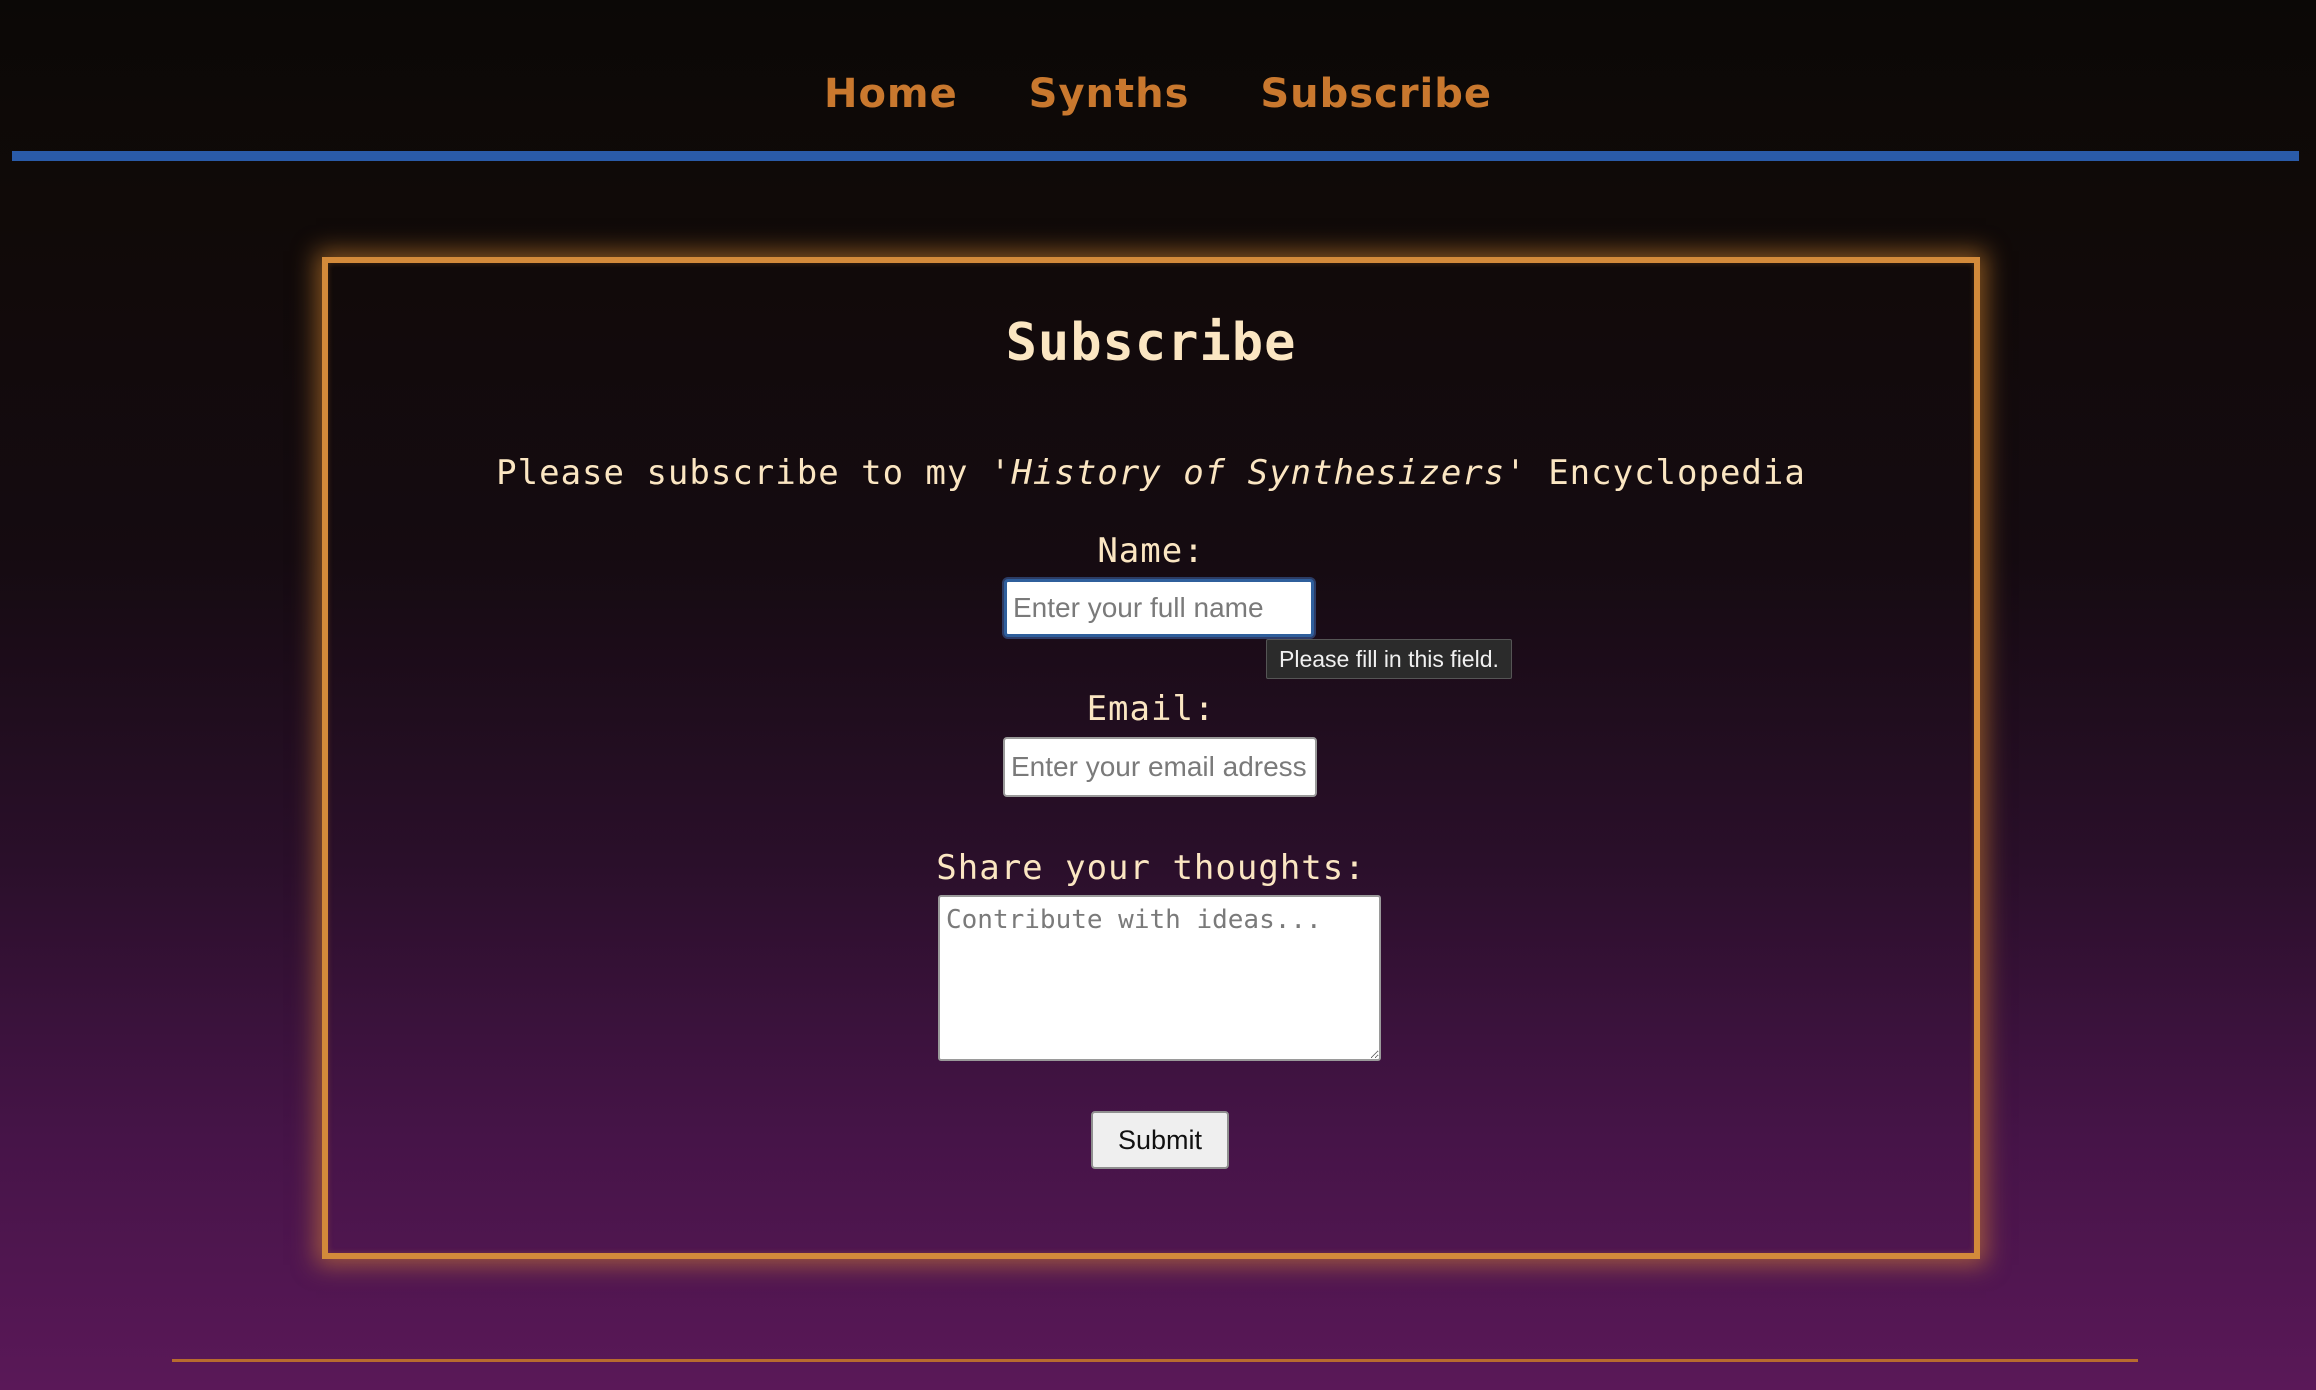 The width and height of the screenshot is (2316, 1390). Describe the element at coordinates (1151, 709) in the screenshot. I see `email-label: Email:` at that location.